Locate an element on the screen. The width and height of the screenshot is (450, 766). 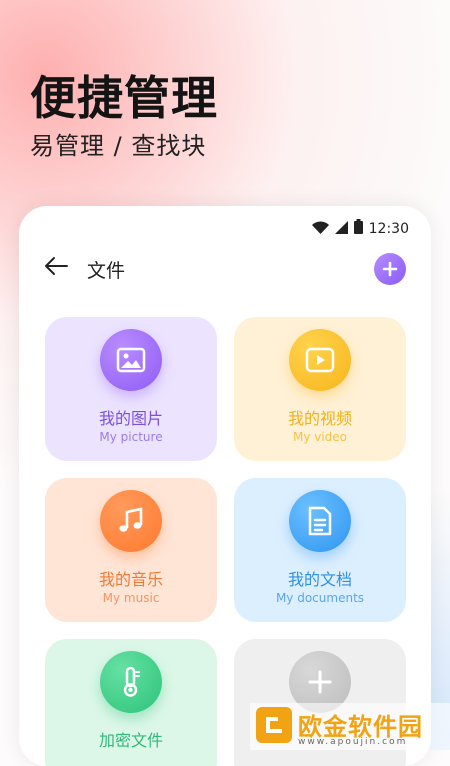
plus-icon is located at coordinates (390, 269).